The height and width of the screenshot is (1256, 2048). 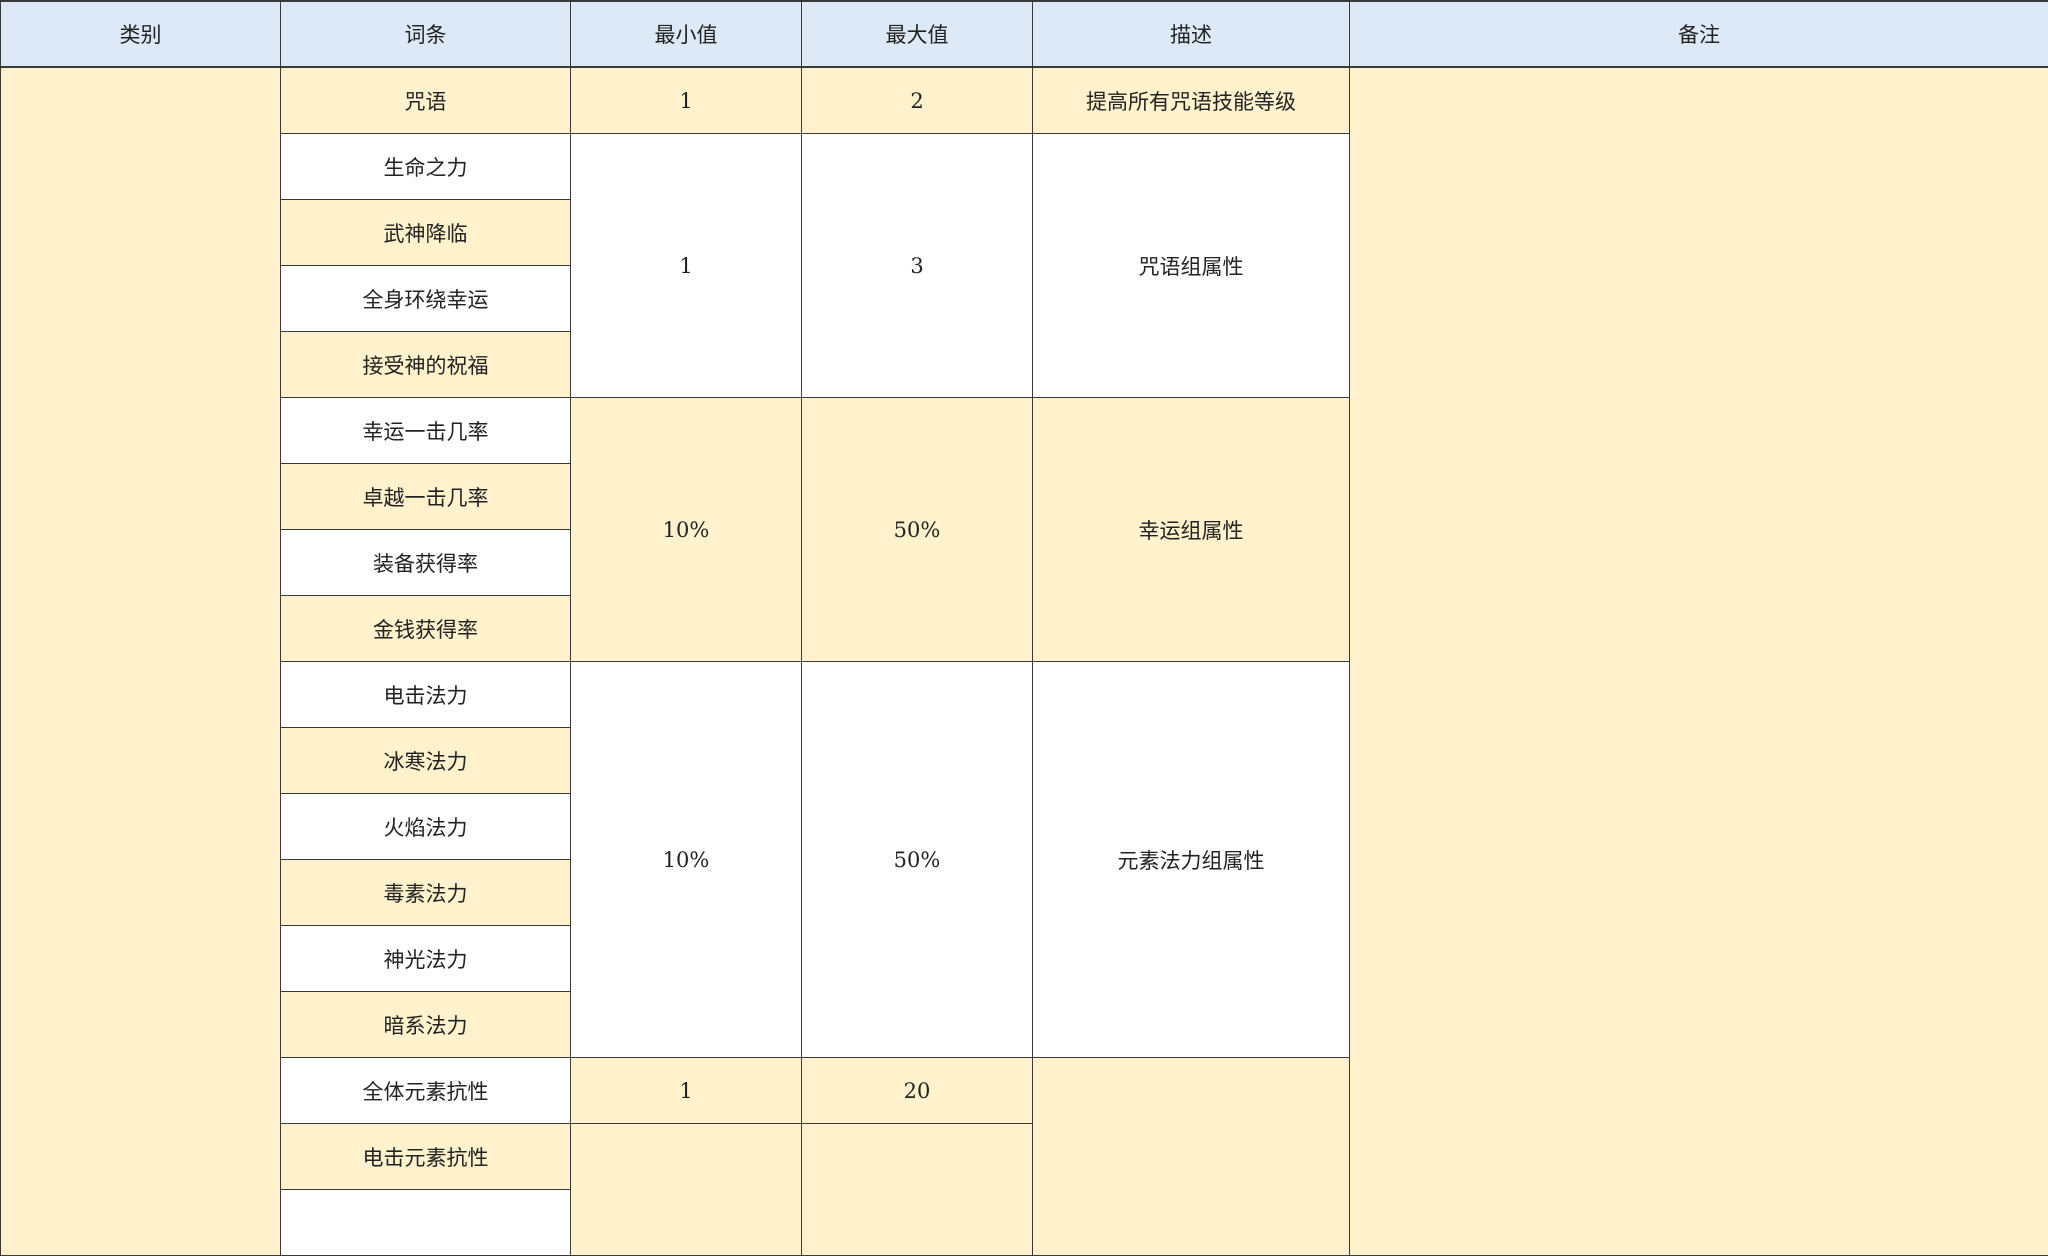 I want to click on max-cell: 2, so click(x=917, y=100).